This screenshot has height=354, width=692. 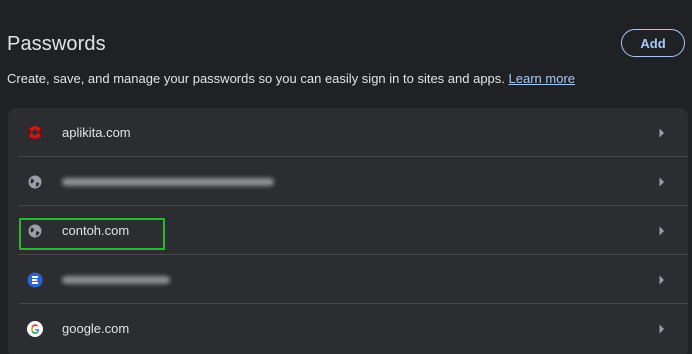 What do you see at coordinates (35, 133) in the screenshot?
I see `aplikita-favicon-icon` at bounding box center [35, 133].